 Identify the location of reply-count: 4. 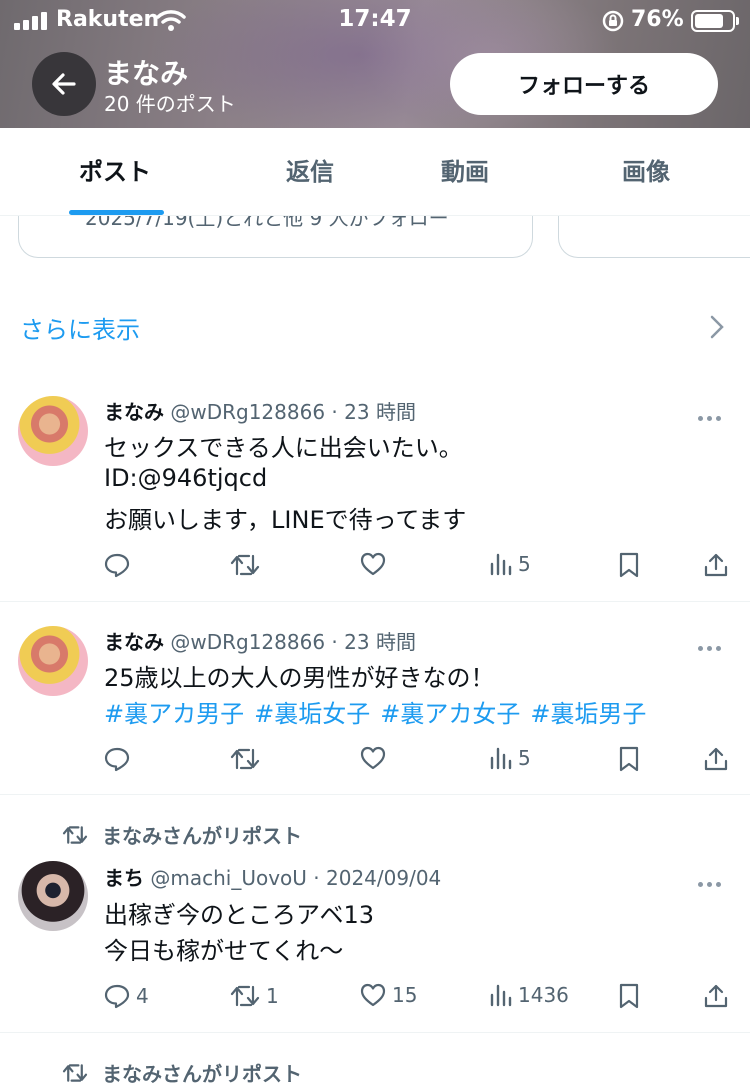
(142, 996).